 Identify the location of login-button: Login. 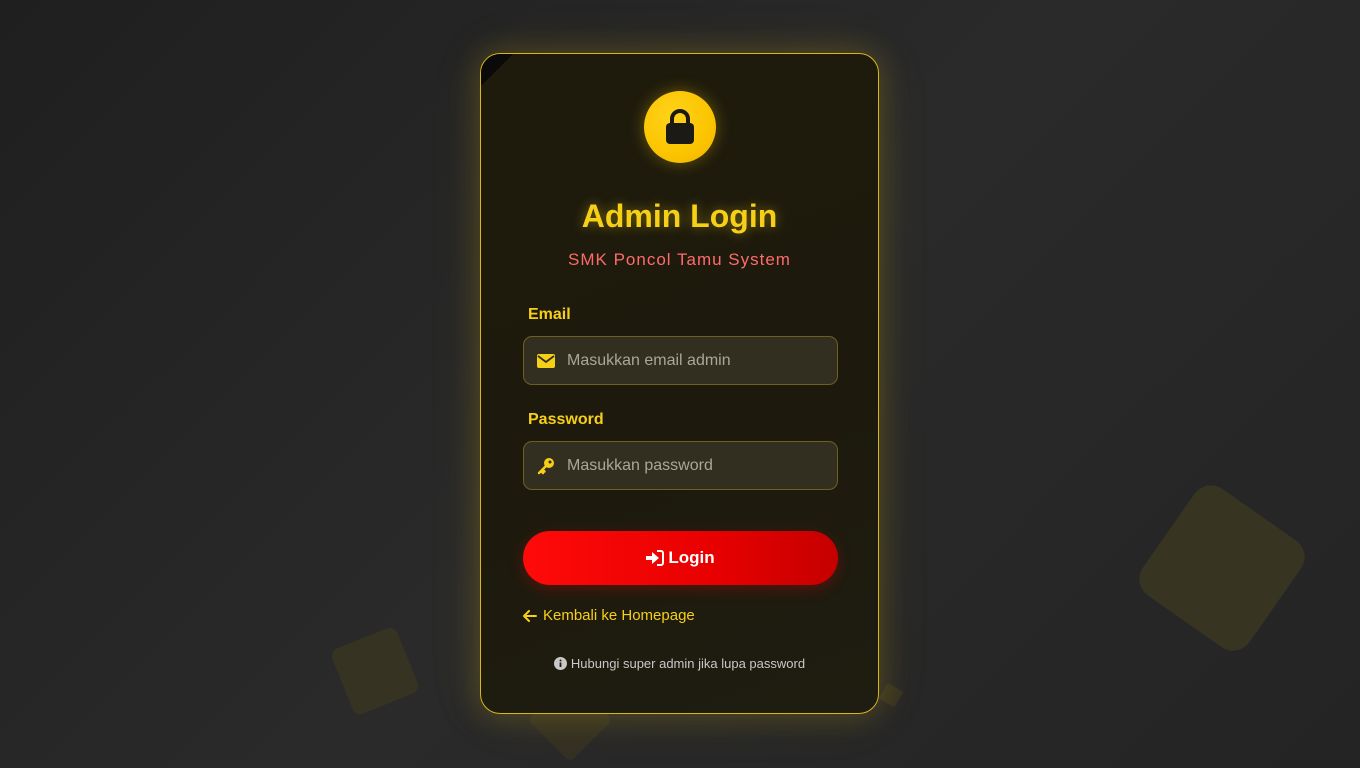
(680, 558).